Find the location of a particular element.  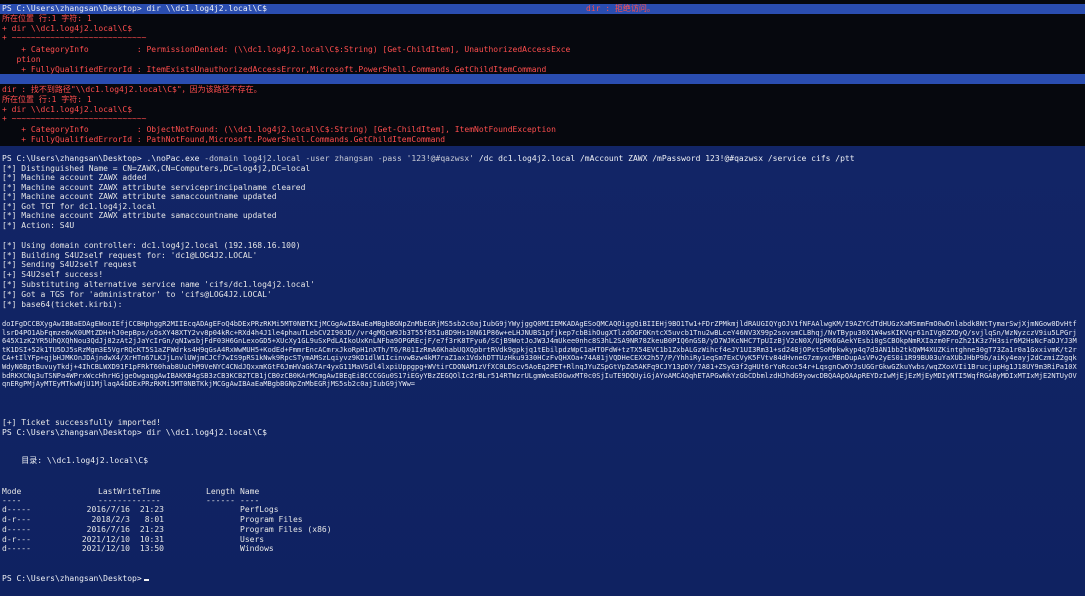

directory-heading: 目录: \\dc1.log4j2.local\C$ is located at coordinates (75, 460).